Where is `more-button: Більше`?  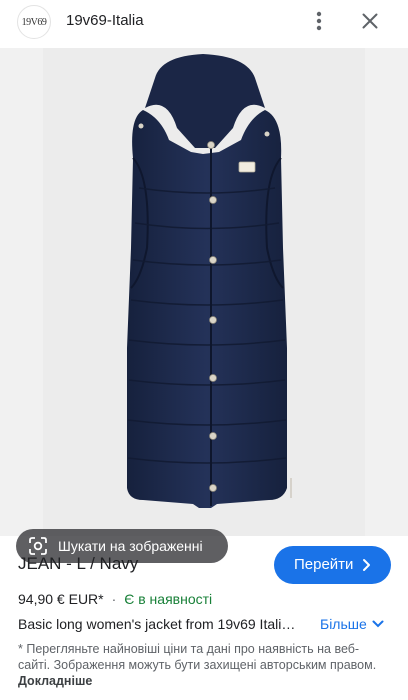
more-button: Більше is located at coordinates (352, 624).